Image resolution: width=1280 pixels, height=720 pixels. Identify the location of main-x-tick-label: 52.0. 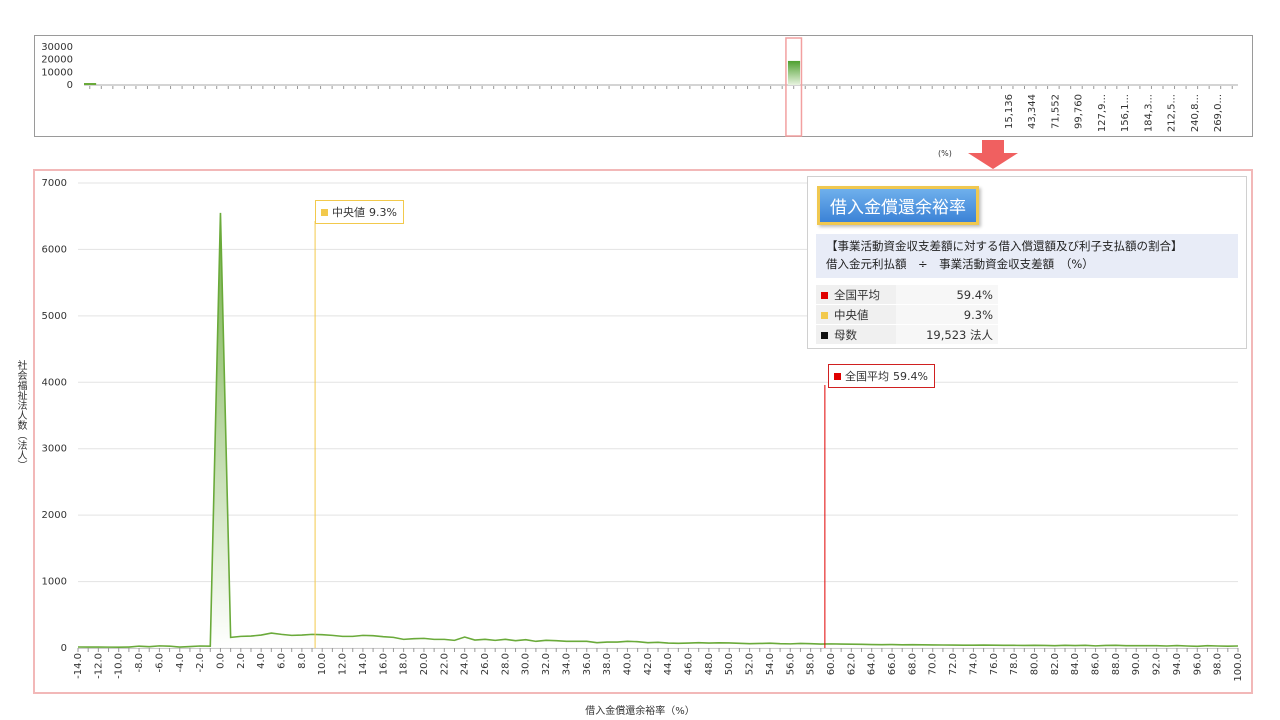
(750, 664).